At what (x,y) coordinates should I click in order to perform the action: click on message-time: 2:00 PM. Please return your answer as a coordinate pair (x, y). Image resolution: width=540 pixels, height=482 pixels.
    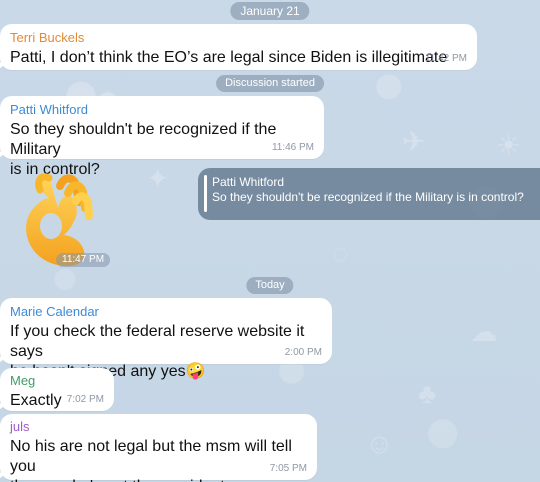
    Looking at the image, I should click on (303, 352).